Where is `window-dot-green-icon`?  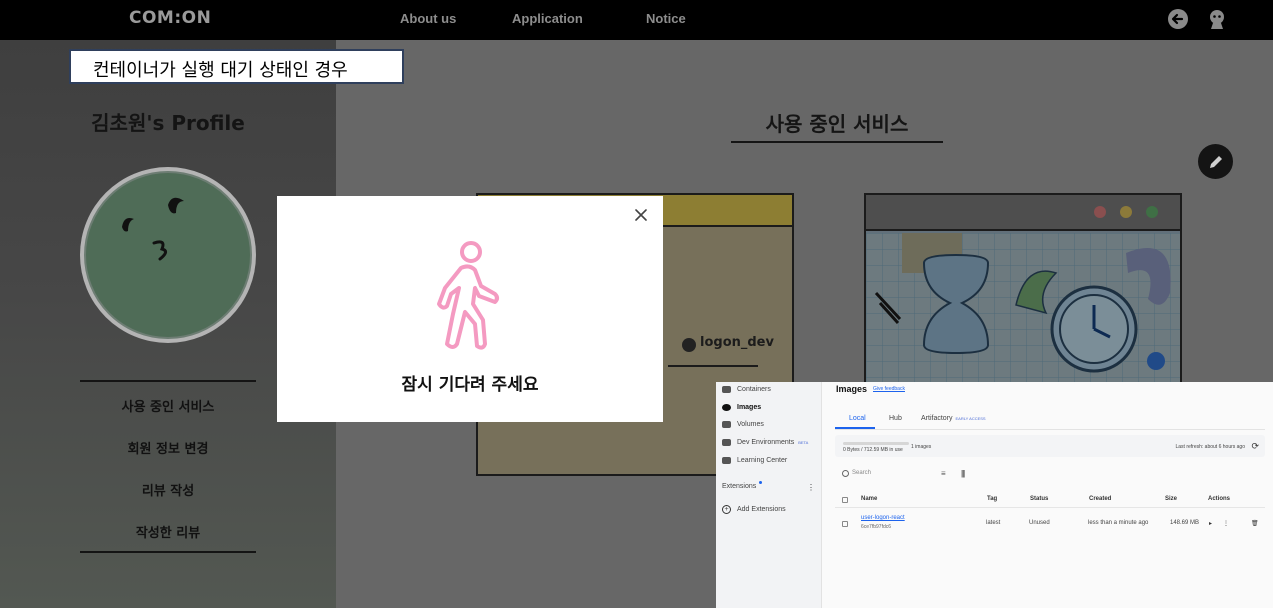 window-dot-green-icon is located at coordinates (1152, 212).